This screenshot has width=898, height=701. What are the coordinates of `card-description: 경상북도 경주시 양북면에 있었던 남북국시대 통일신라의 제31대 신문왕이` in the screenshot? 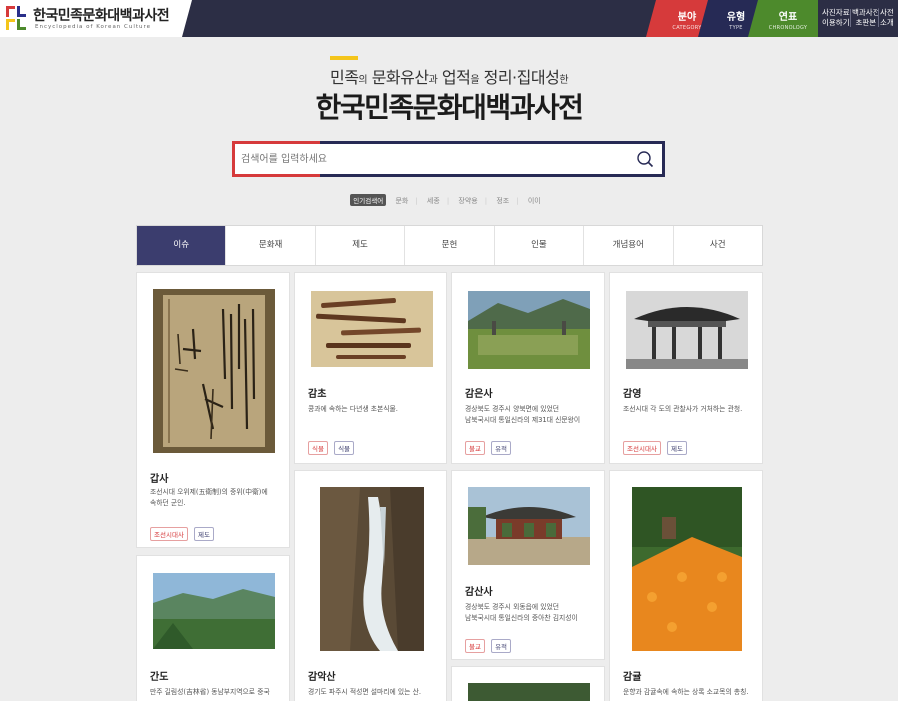 It's located at (529, 415).